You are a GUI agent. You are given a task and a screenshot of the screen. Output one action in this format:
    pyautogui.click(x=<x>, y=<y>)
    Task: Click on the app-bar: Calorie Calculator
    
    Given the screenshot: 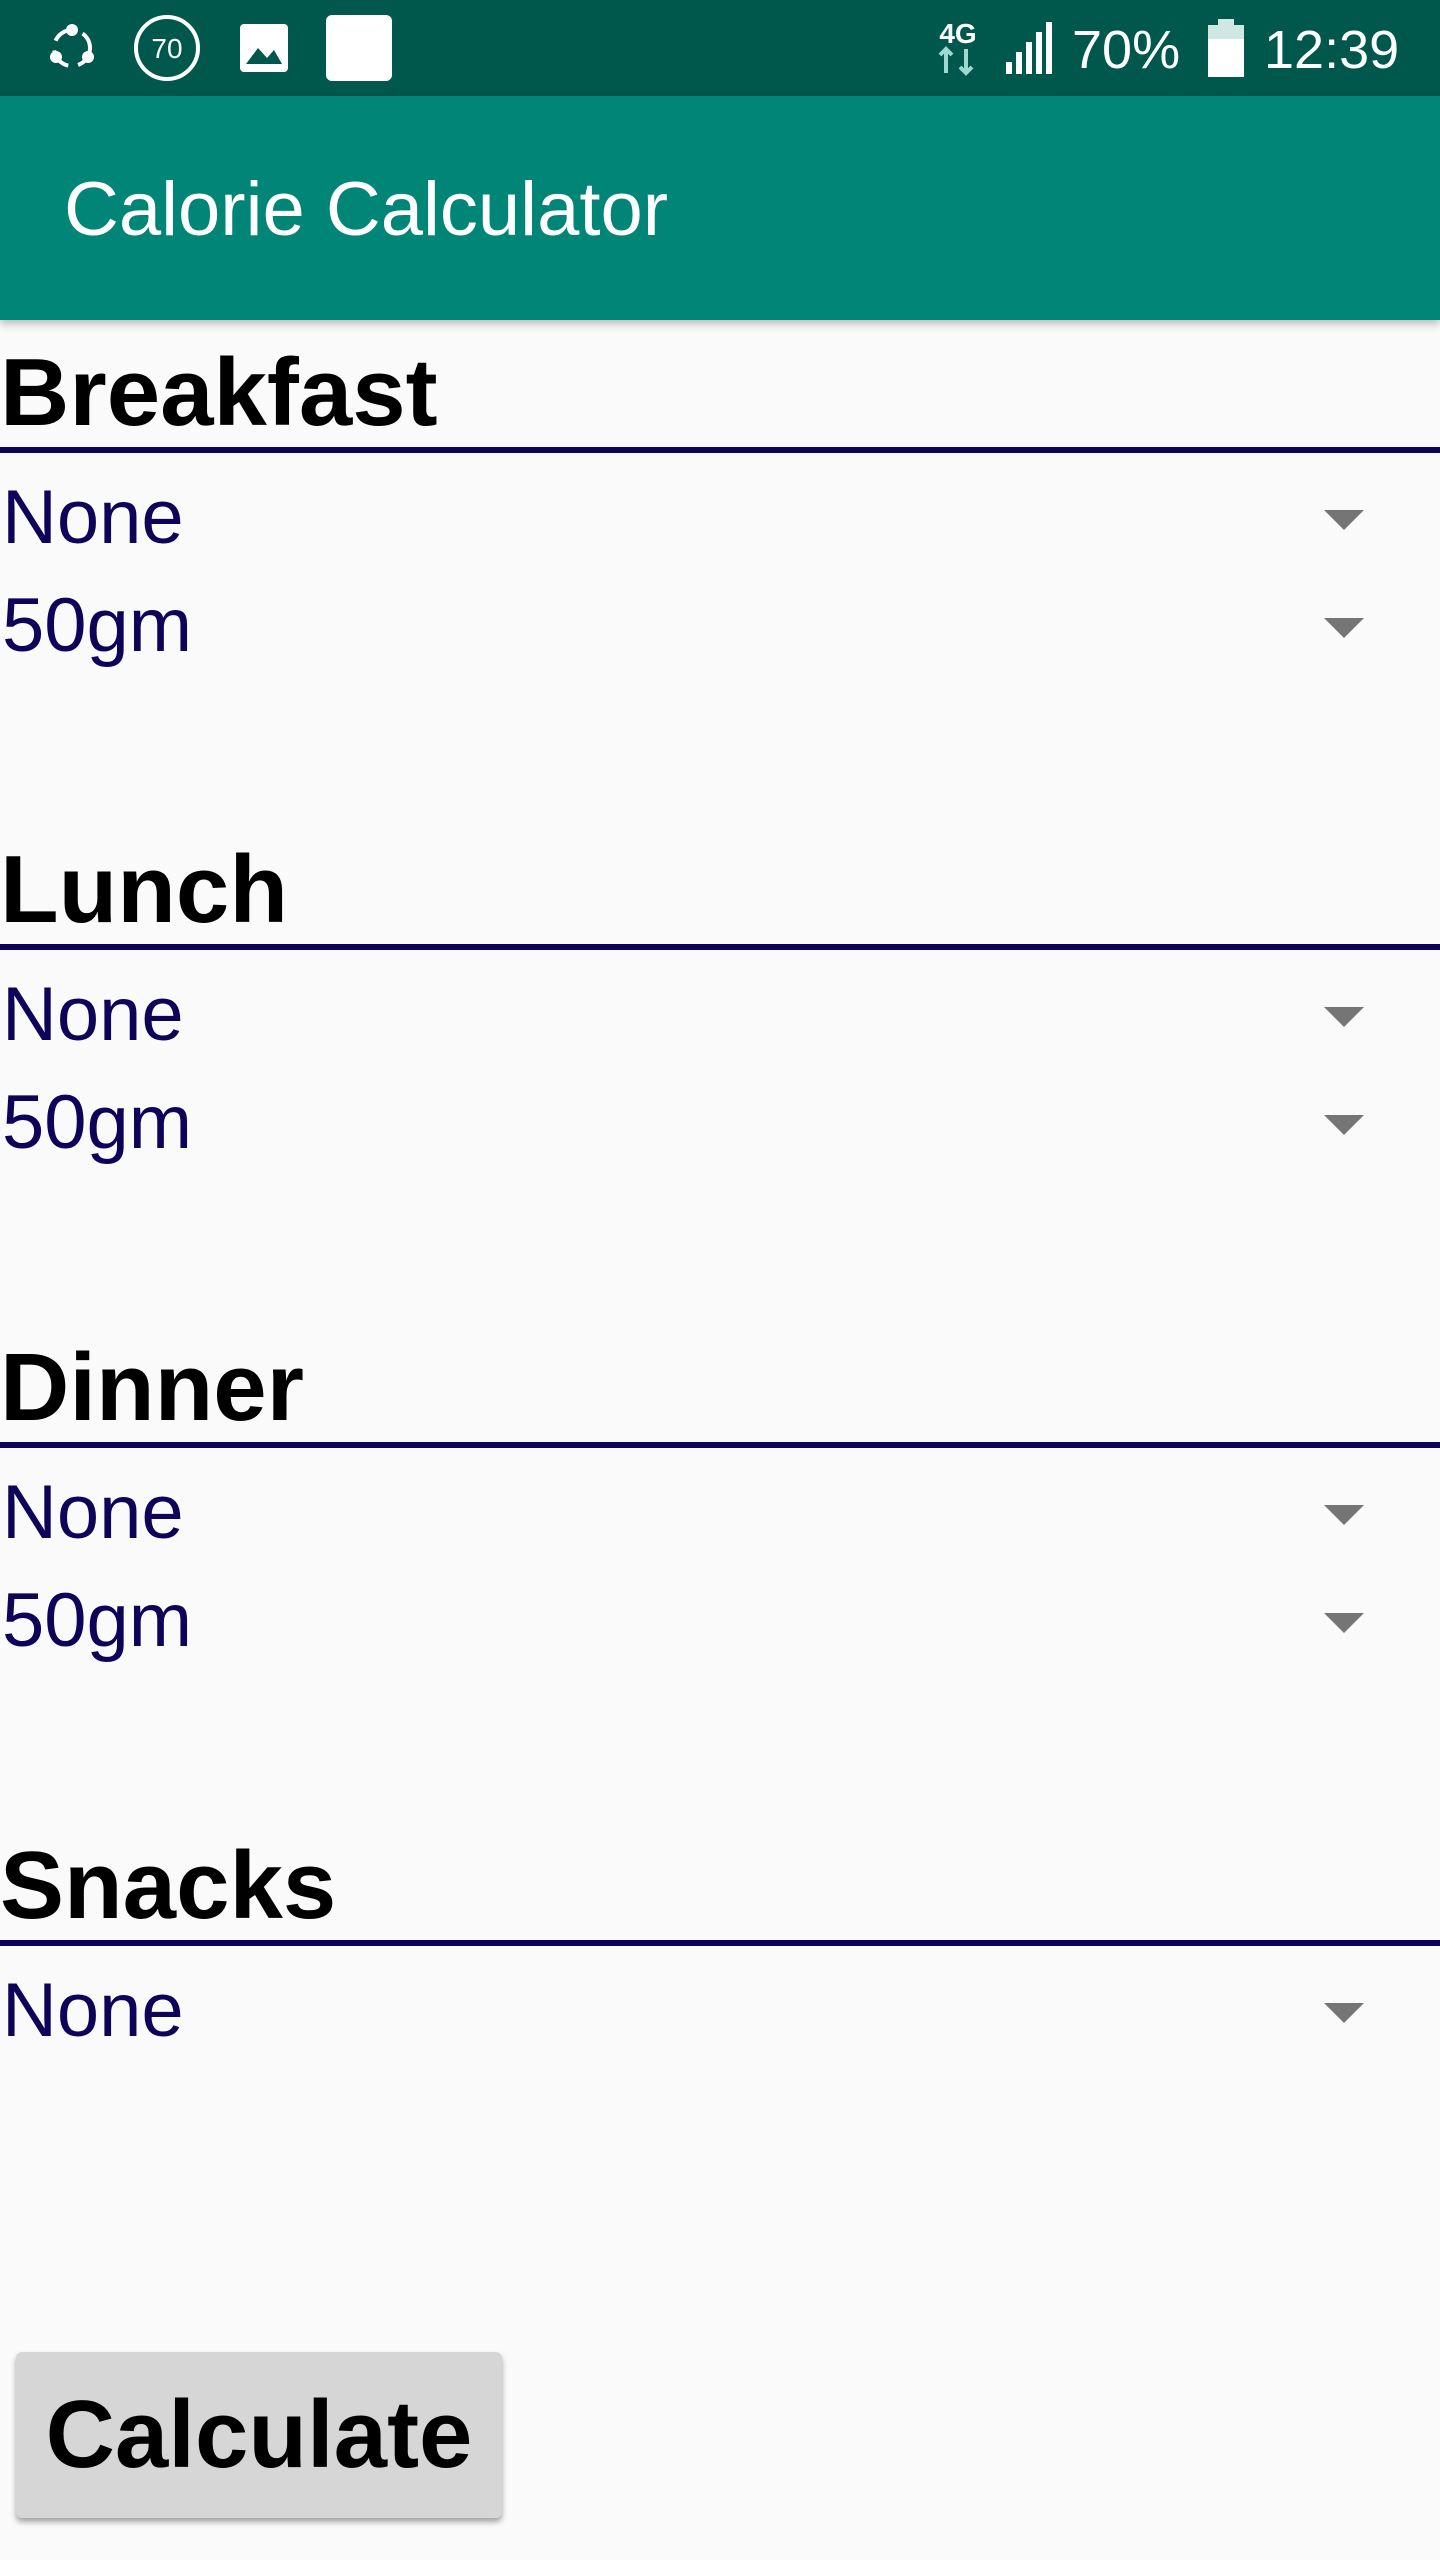 What is the action you would take?
    pyautogui.click(x=720, y=208)
    